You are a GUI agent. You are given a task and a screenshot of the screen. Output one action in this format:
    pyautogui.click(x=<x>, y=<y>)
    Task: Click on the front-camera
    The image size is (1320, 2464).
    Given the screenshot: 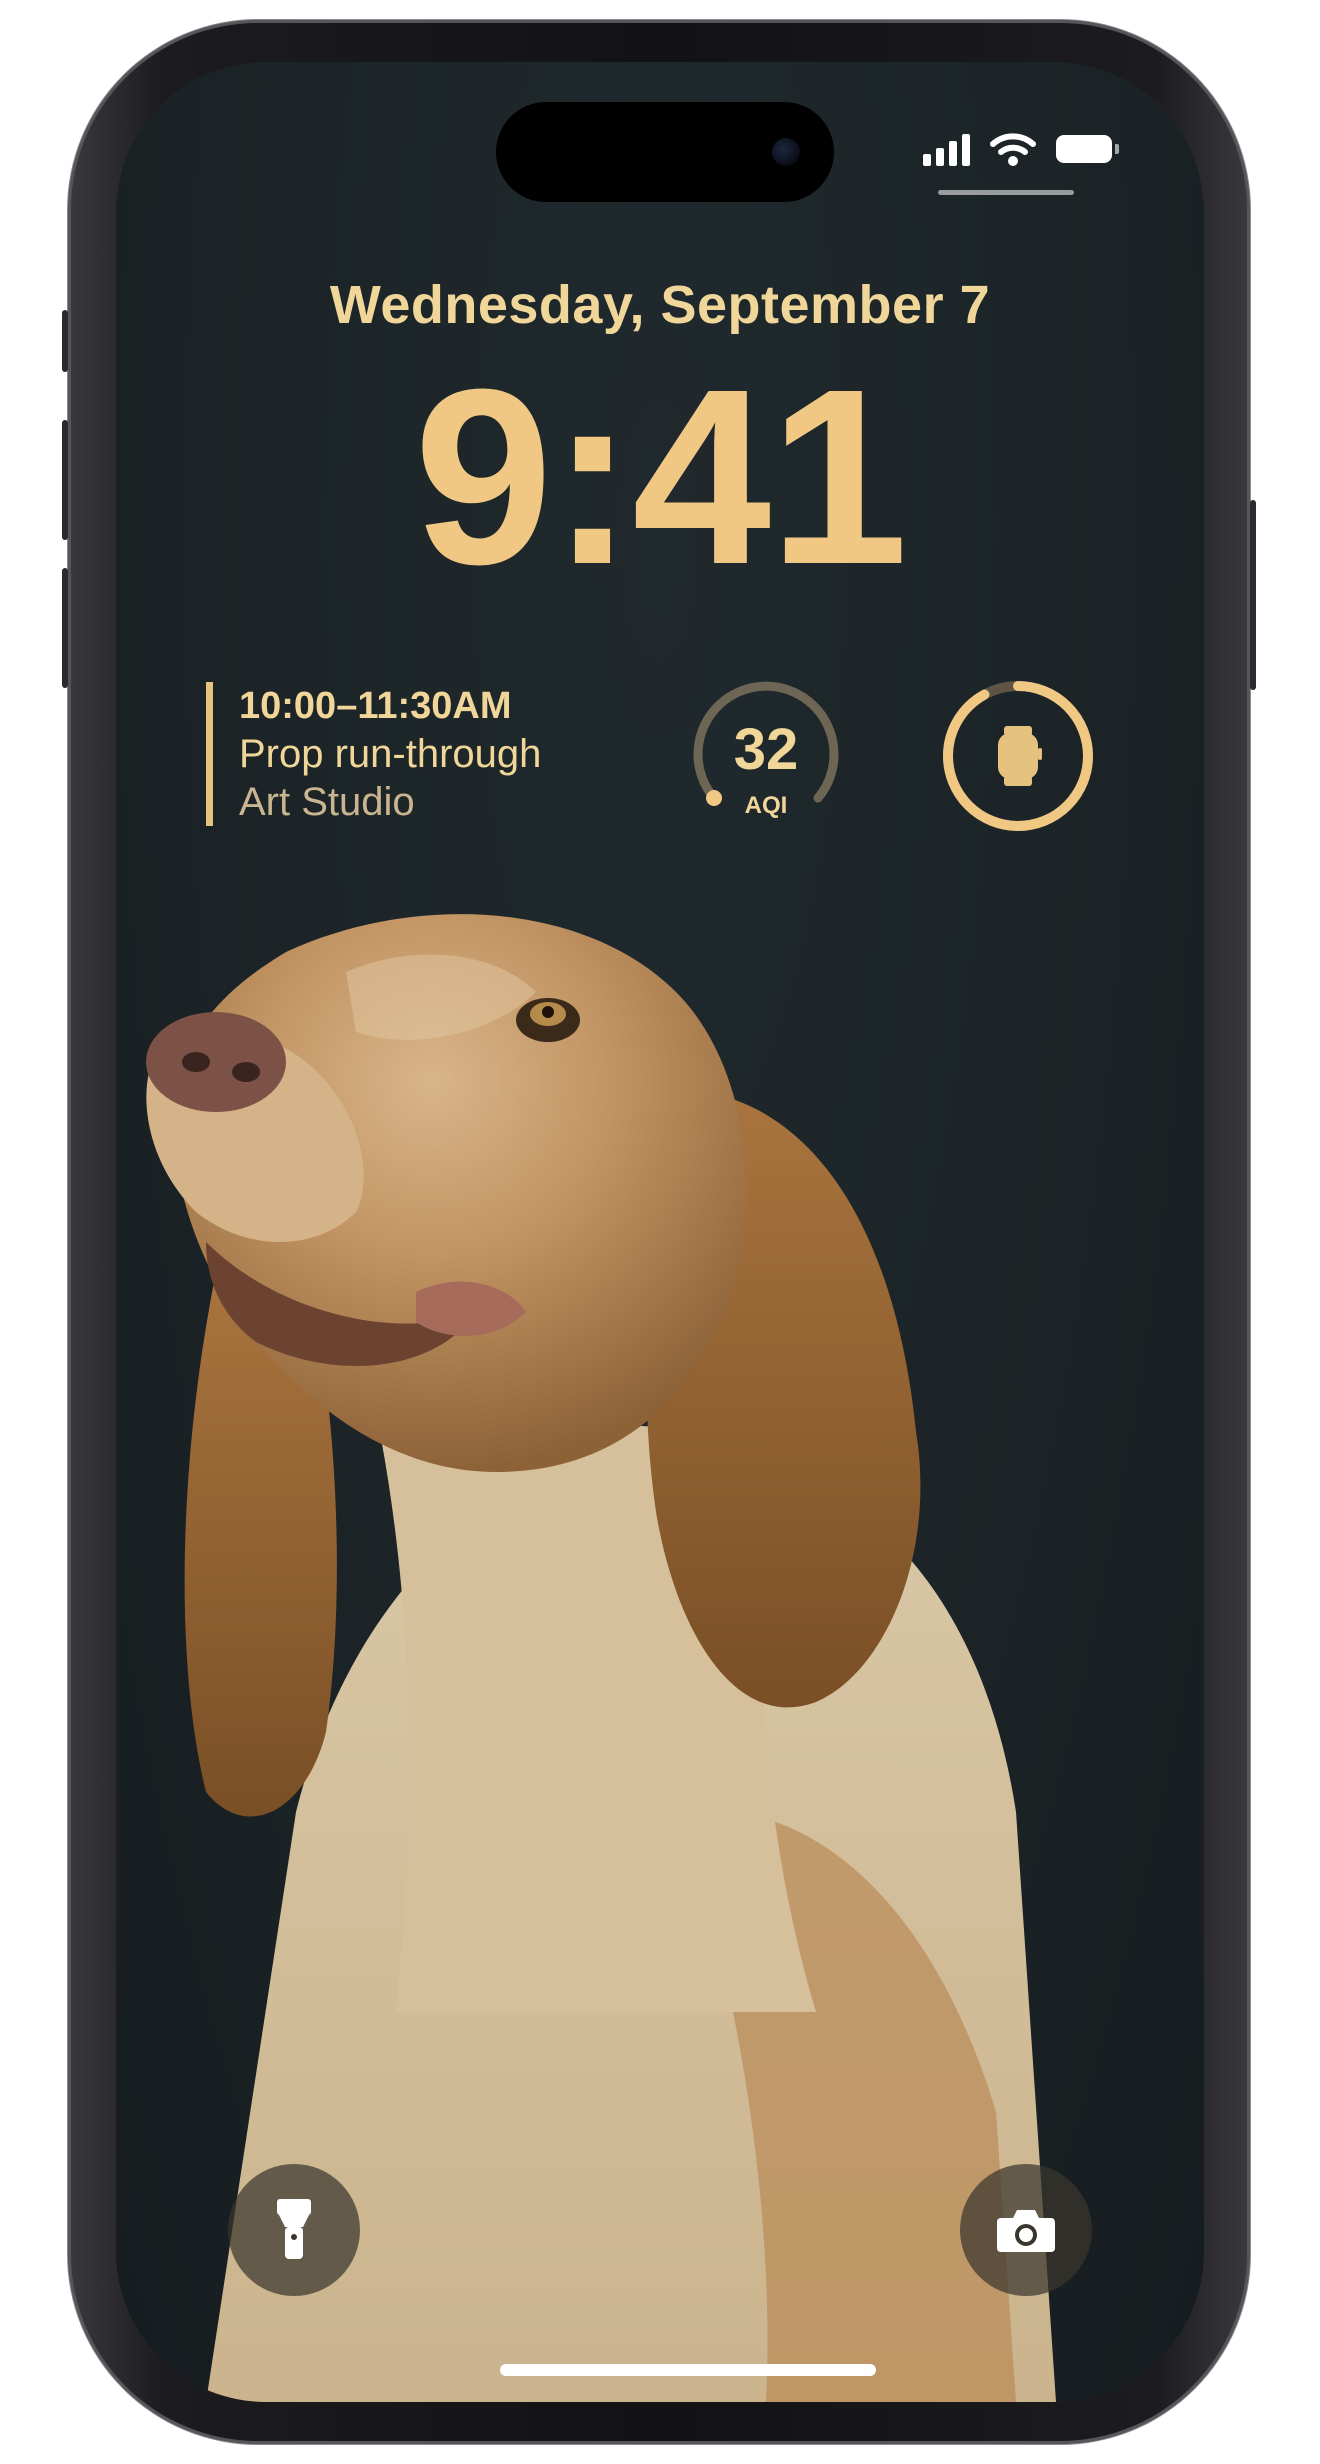 What is the action you would take?
    pyautogui.click(x=786, y=152)
    